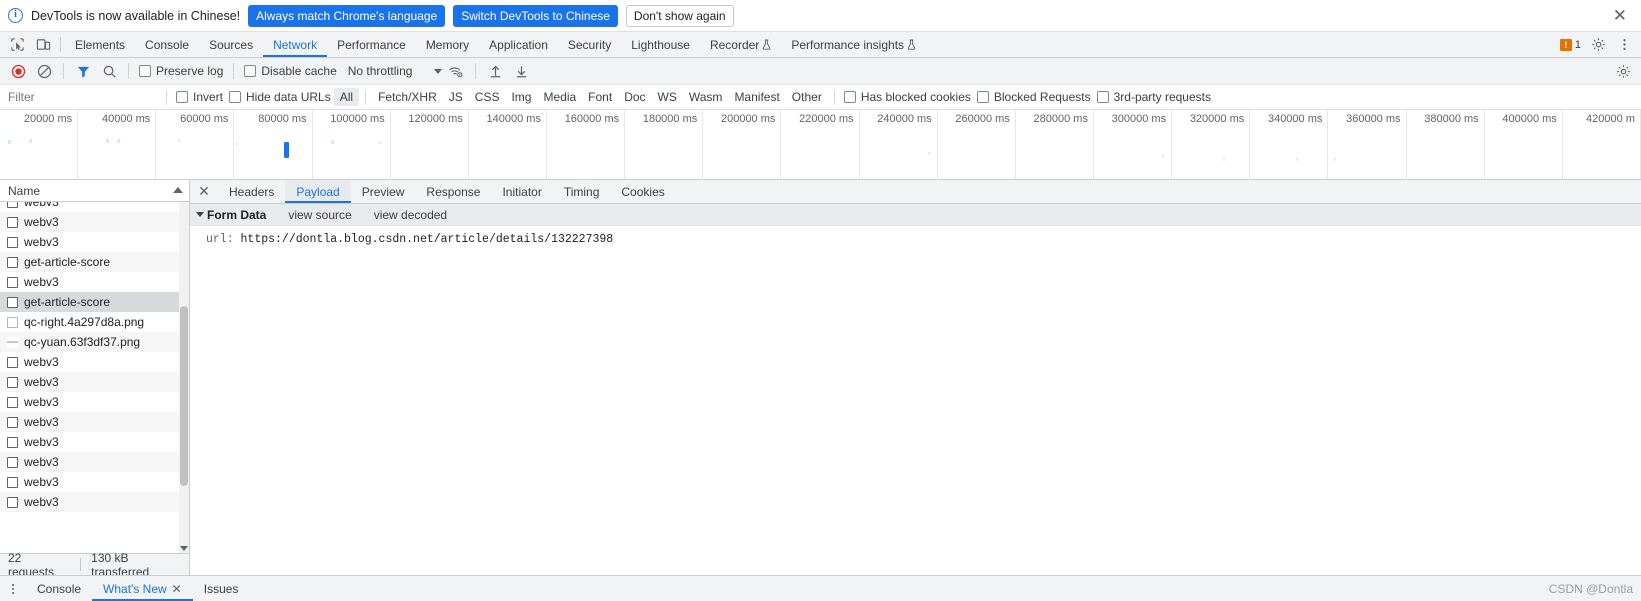  Describe the element at coordinates (295, 44) in the screenshot. I see `tab-network: Network` at that location.